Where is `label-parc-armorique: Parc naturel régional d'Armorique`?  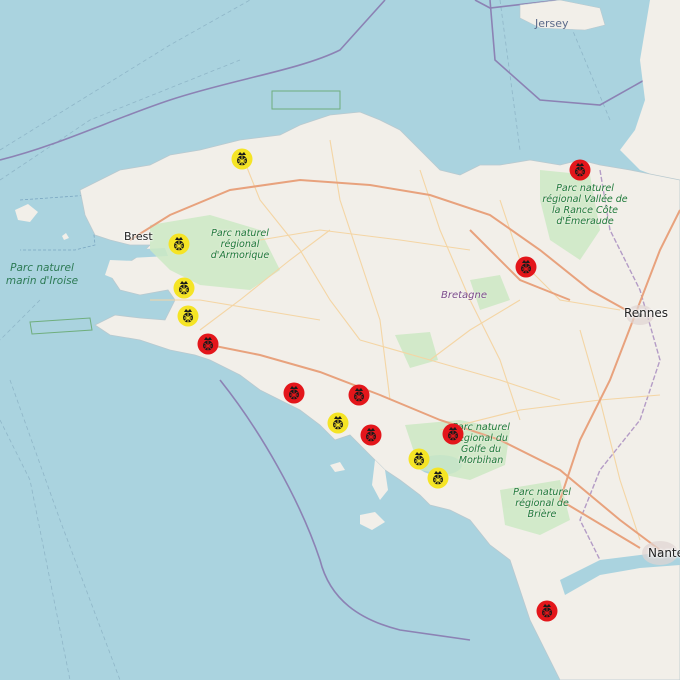
label-parc-armorique: Parc naturel régional d'Armorique is located at coordinates (240, 244).